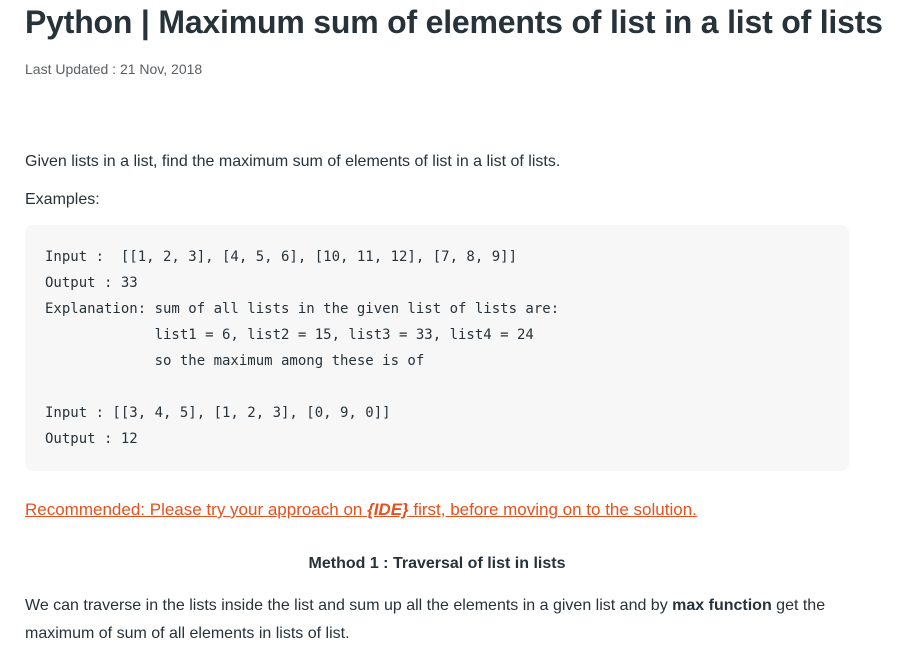 The image size is (903, 655). Describe the element at coordinates (196, 509) in the screenshot. I see `recommended-prefix: Recommended: Please try your approach on` at that location.